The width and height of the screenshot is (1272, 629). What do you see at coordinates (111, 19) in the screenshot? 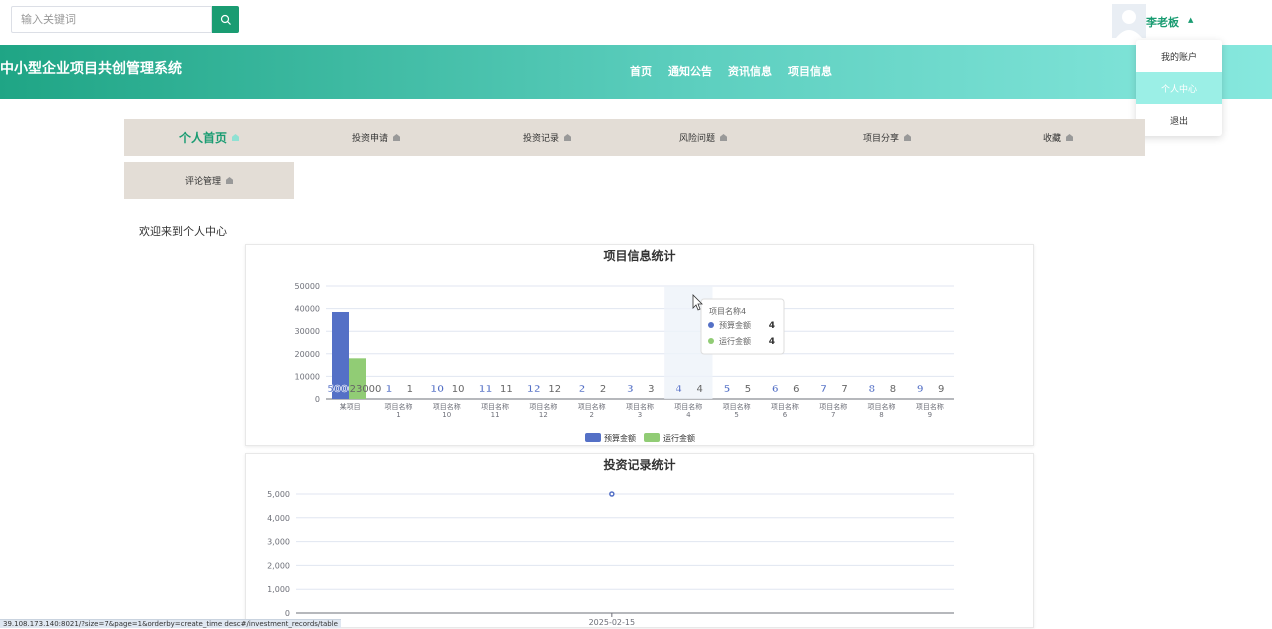
I see `search-input` at bounding box center [111, 19].